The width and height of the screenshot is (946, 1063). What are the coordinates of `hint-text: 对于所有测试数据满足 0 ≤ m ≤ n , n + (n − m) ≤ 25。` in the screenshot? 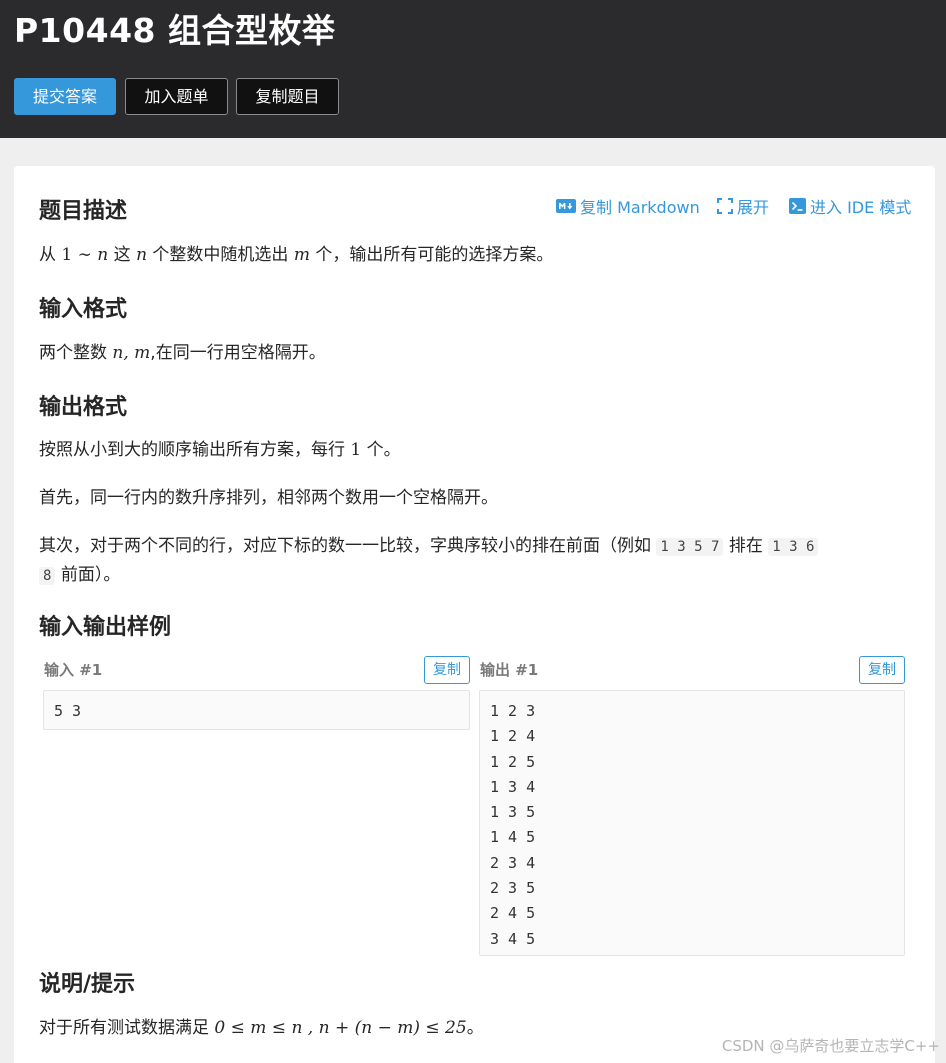 It's located at (261, 1028).